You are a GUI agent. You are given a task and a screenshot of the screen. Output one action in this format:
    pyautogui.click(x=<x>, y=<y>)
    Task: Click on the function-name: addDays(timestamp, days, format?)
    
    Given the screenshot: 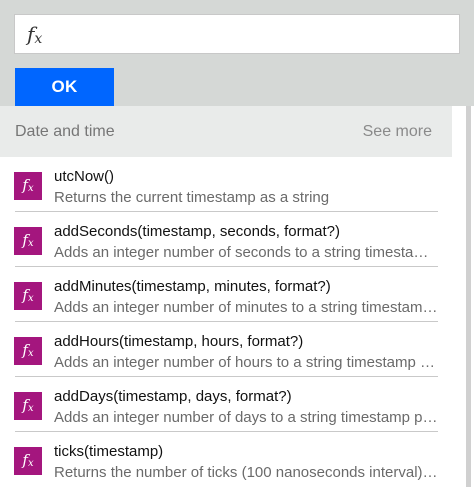 What is the action you would take?
    pyautogui.click(x=173, y=396)
    